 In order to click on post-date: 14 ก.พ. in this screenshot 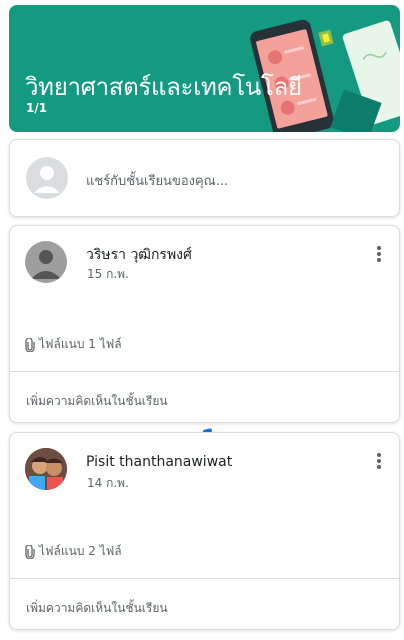, I will do `click(108, 483)`.